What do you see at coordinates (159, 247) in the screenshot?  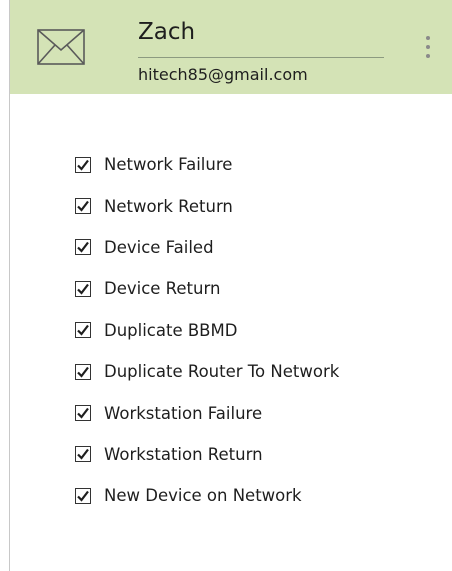 I see `checkbox-label: Device Failed` at bounding box center [159, 247].